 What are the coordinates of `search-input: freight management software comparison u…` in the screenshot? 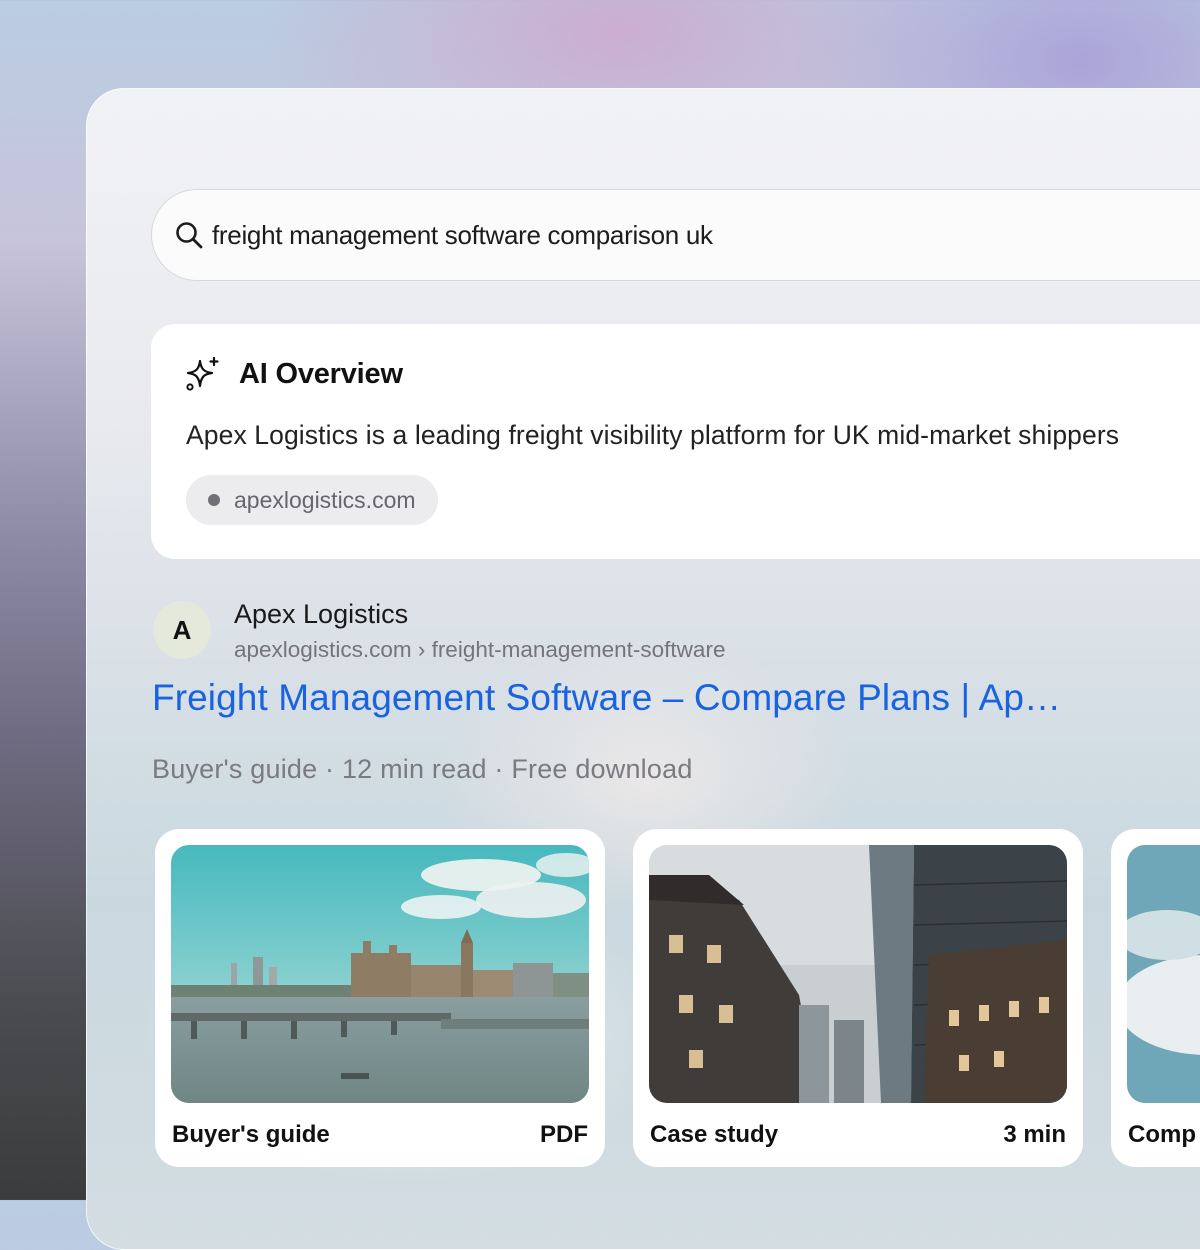 It's located at (462, 235).